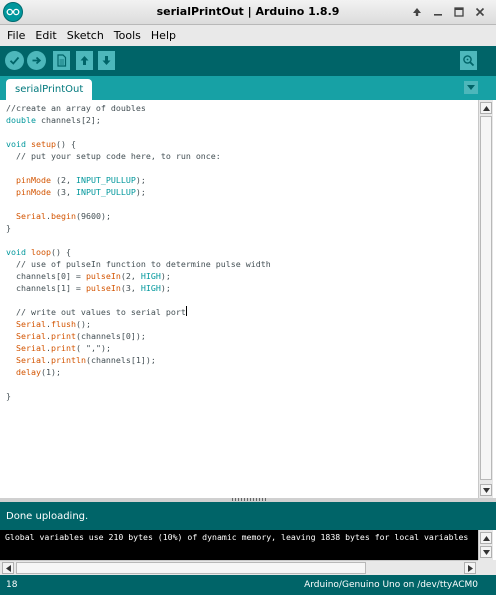 The width and height of the screenshot is (496, 595). Describe the element at coordinates (138, 372) in the screenshot. I see `code-line: delay(1);` at that location.